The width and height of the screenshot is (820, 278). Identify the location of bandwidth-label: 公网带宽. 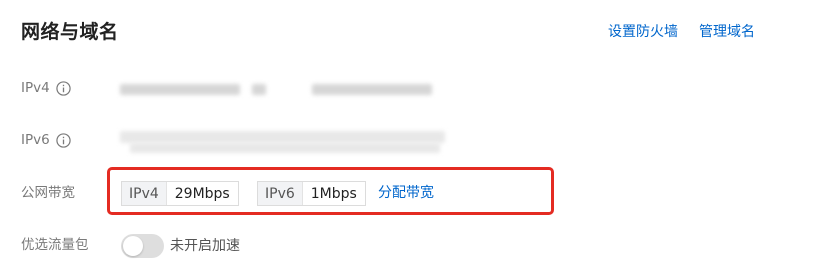
(48, 193).